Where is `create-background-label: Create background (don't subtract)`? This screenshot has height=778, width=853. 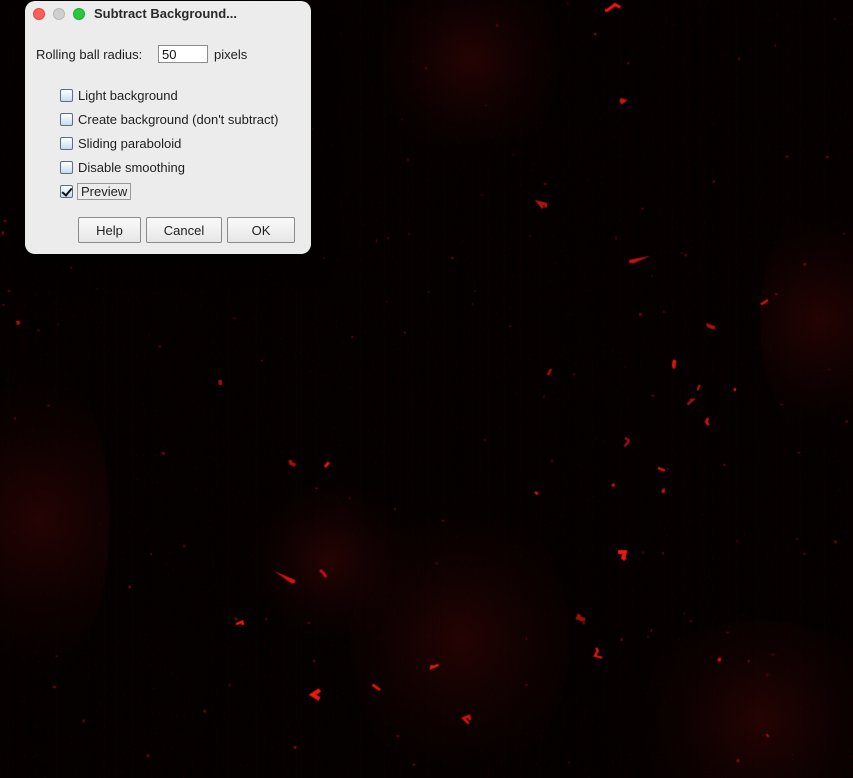
create-background-label: Create background (don't subtract) is located at coordinates (178, 119).